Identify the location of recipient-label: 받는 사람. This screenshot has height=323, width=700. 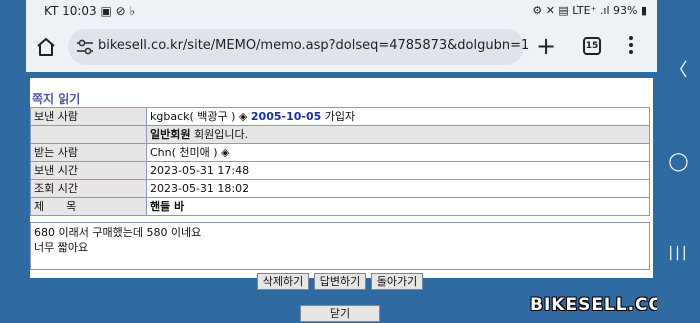
(88, 152).